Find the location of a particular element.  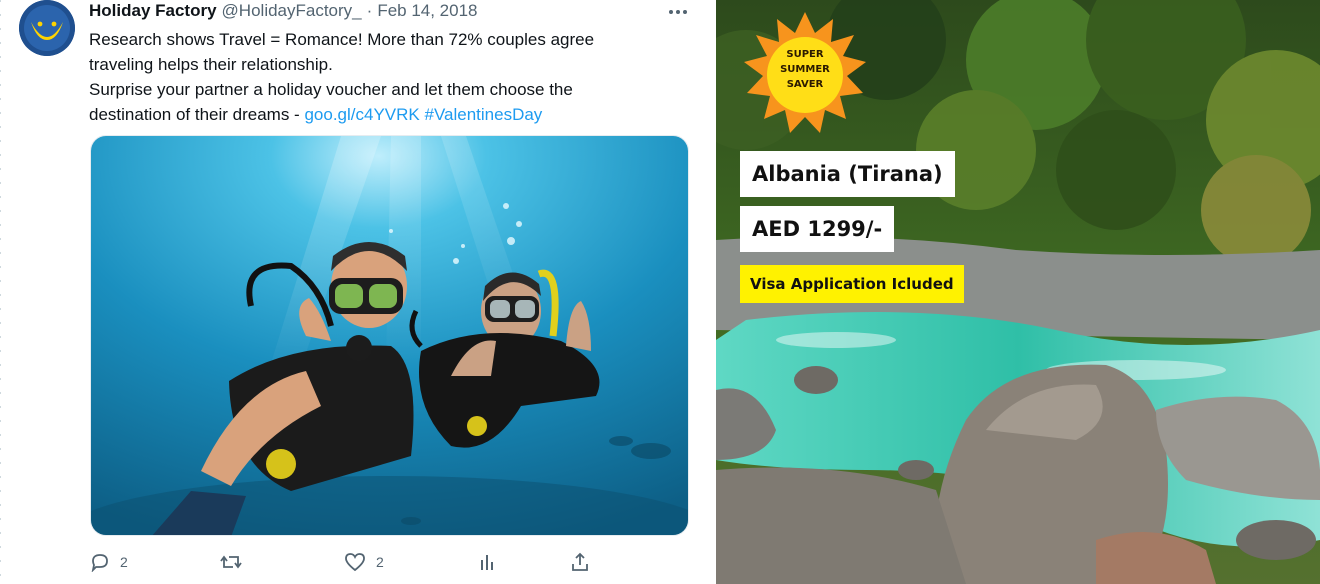

reply-icon is located at coordinates (99, 563).